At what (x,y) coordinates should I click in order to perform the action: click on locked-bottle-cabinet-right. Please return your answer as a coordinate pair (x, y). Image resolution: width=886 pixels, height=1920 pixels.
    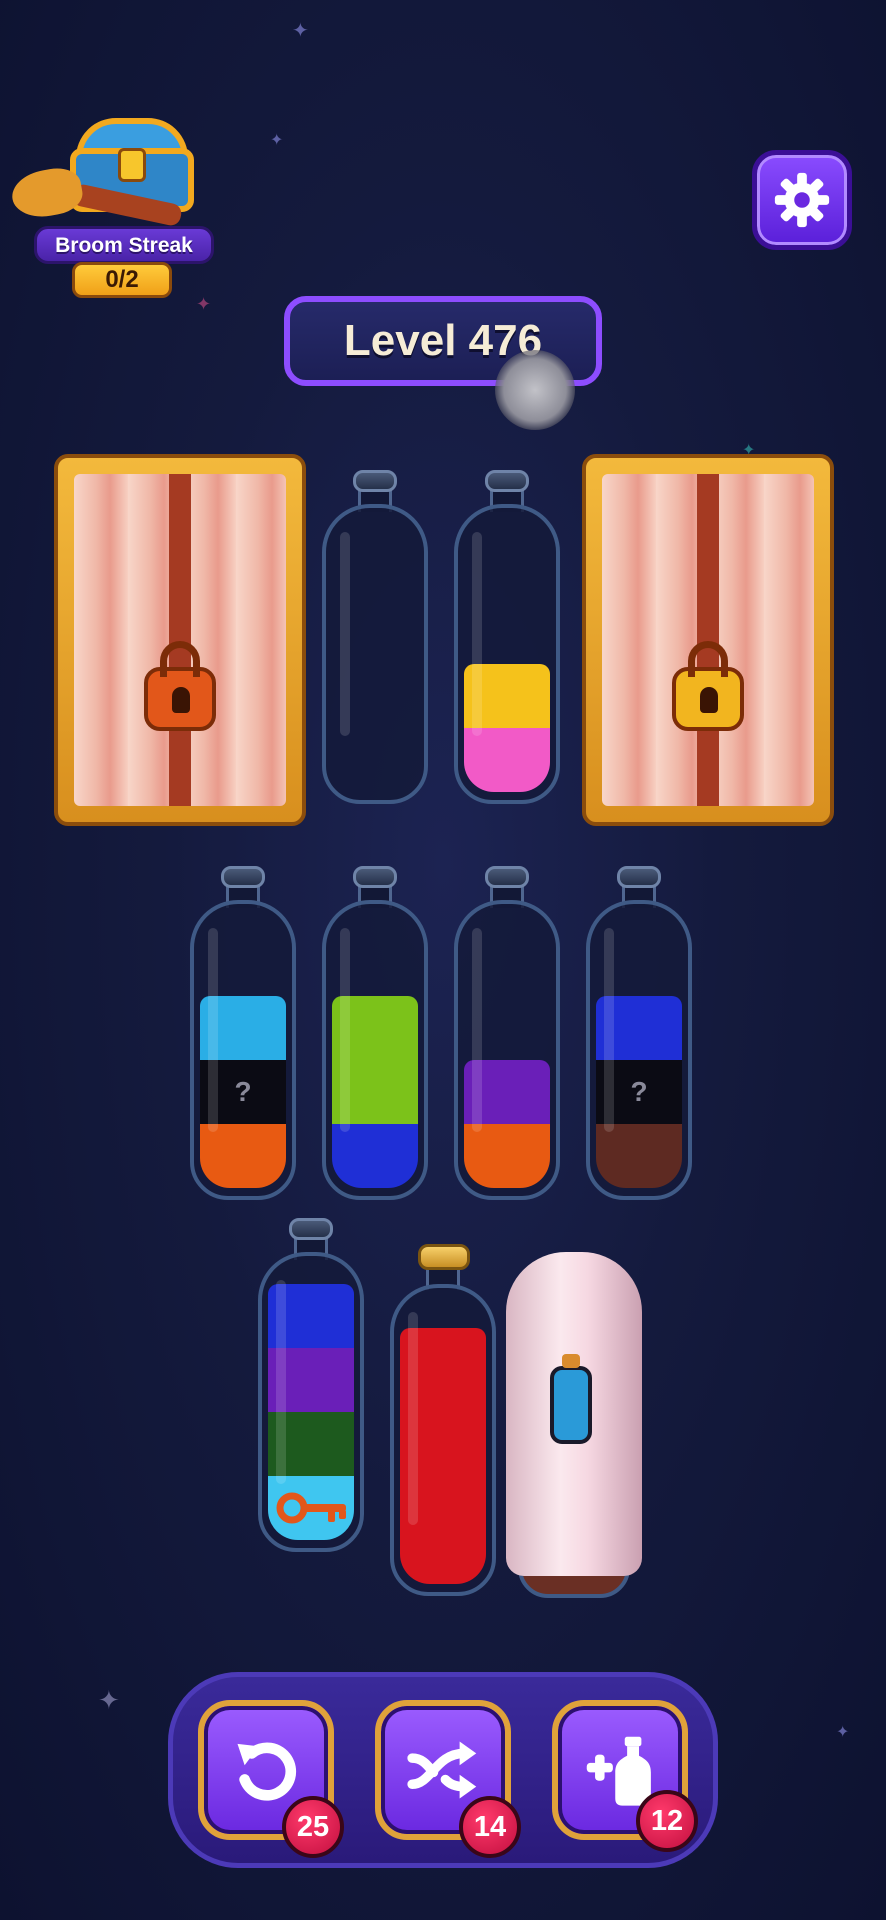
    Looking at the image, I should click on (708, 640).